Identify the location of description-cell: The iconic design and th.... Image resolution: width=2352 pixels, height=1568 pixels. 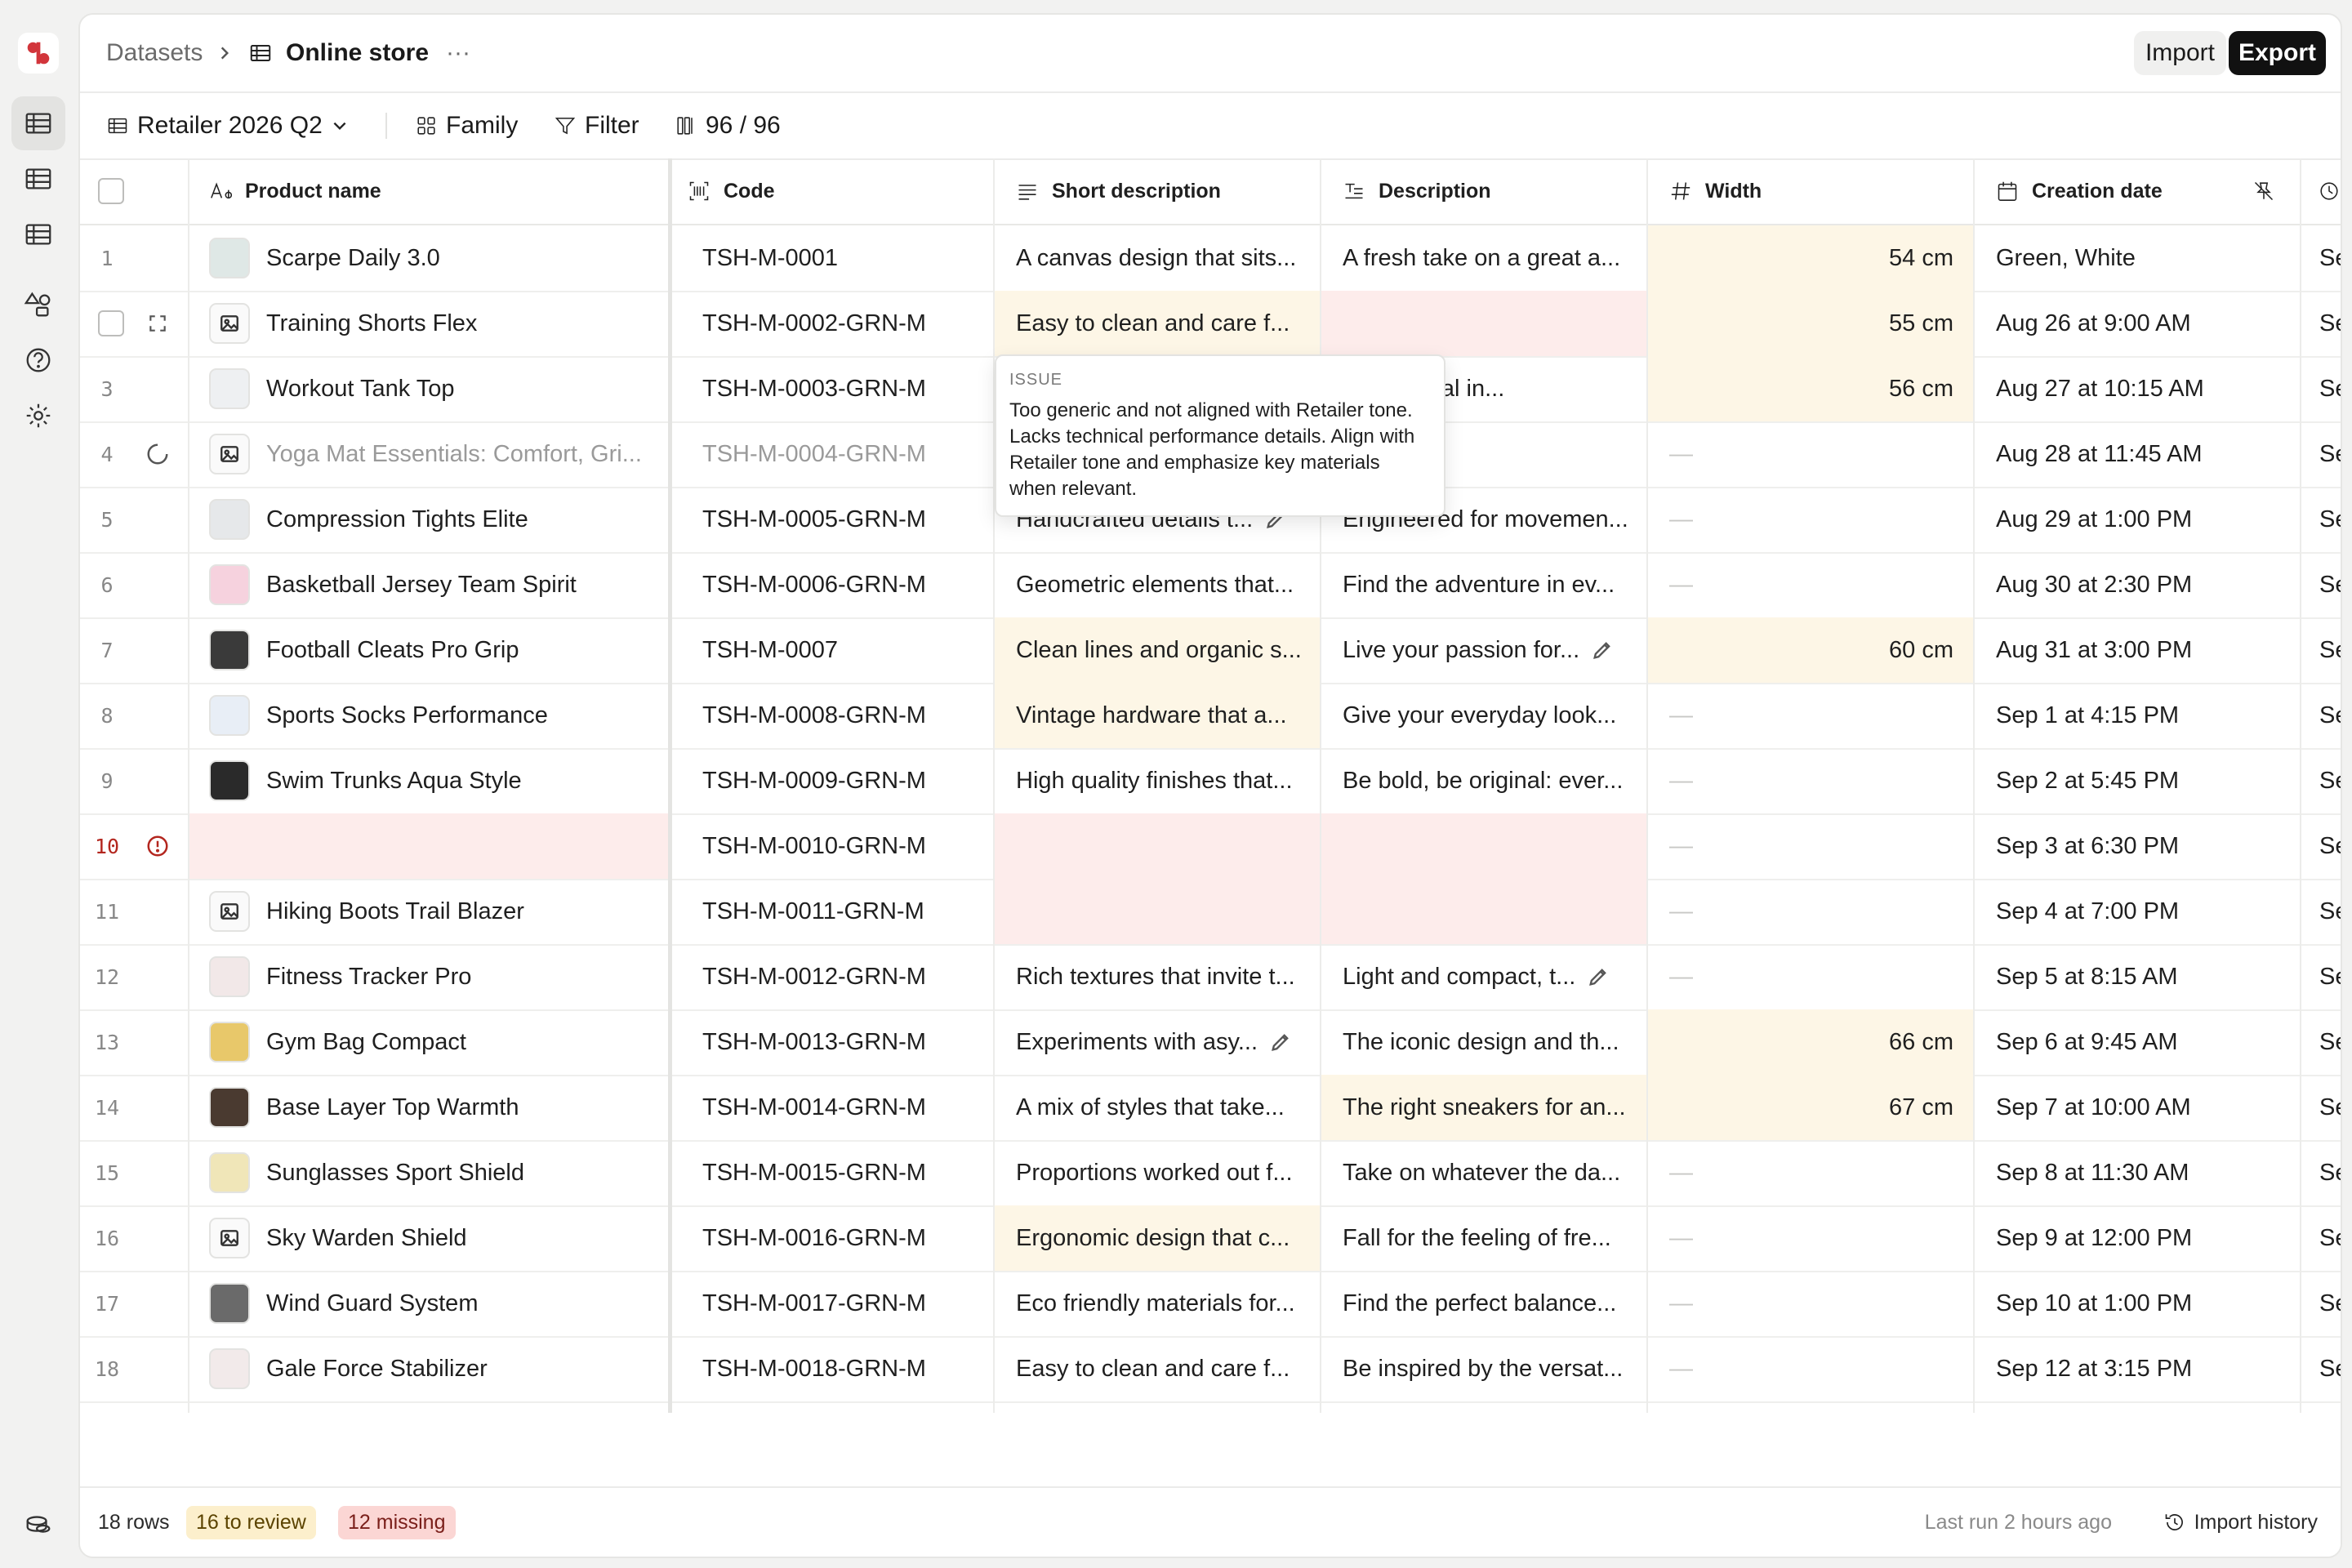
(1483, 1042).